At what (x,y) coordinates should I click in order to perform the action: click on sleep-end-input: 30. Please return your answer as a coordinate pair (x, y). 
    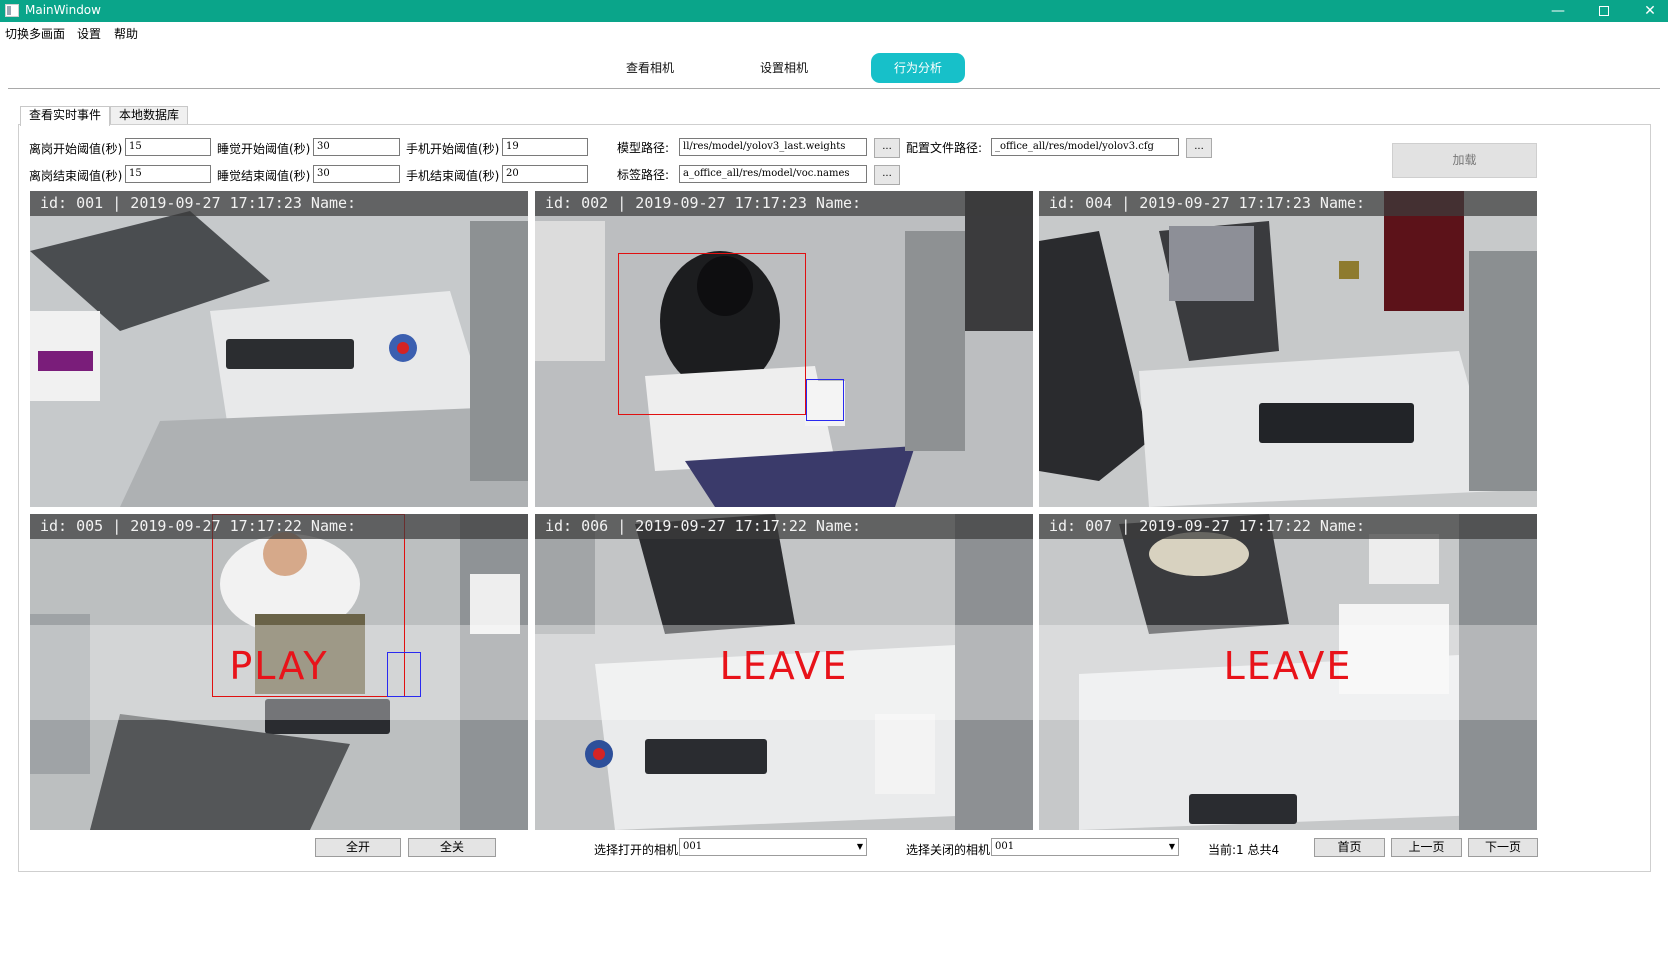
    Looking at the image, I should click on (356, 174).